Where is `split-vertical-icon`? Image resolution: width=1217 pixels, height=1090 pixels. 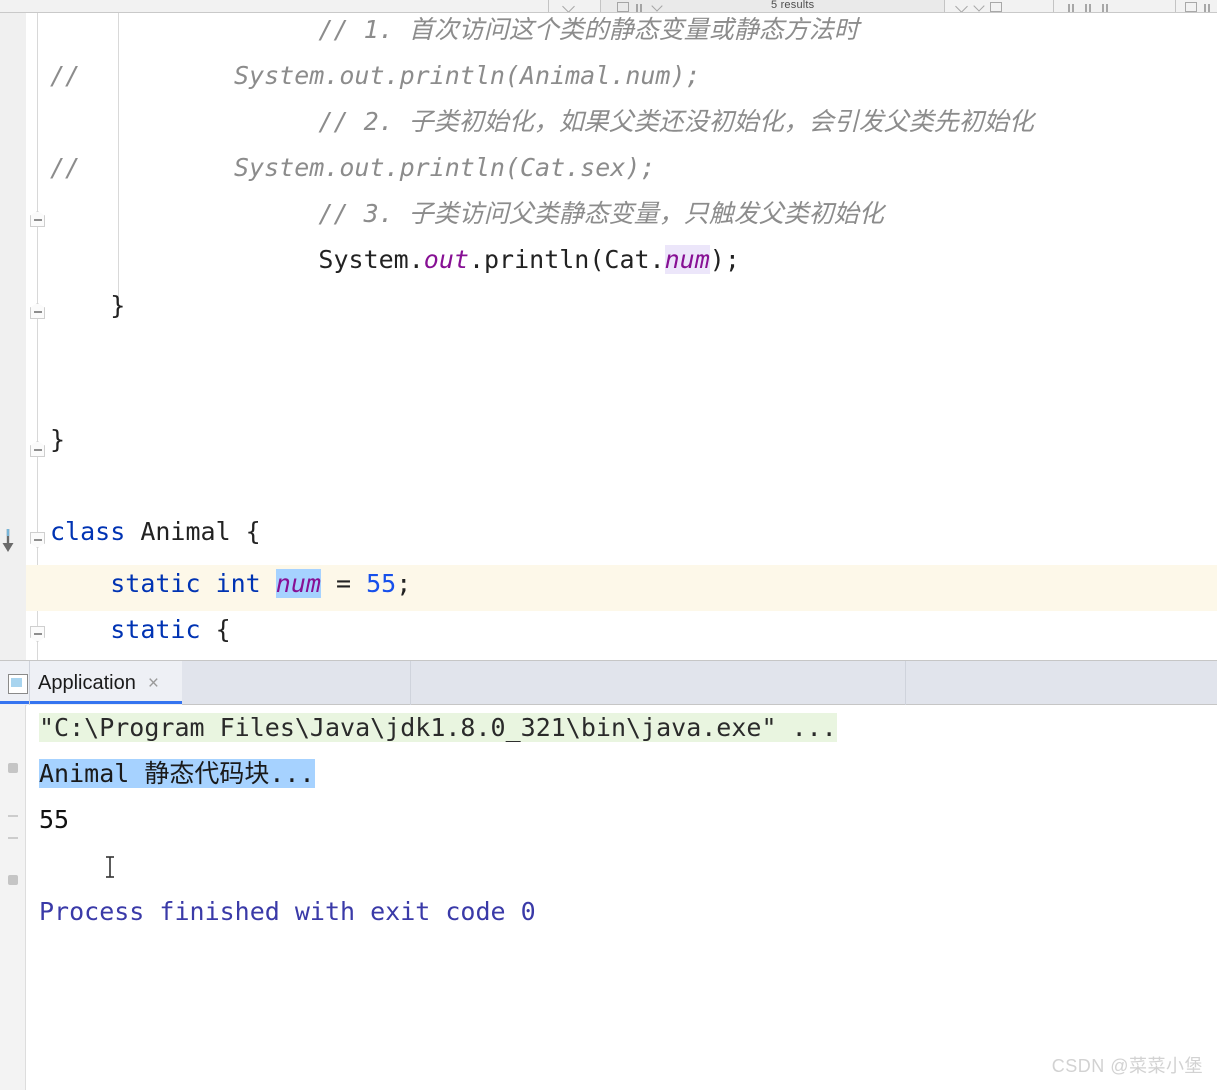
split-vertical-icon is located at coordinates (1071, 6).